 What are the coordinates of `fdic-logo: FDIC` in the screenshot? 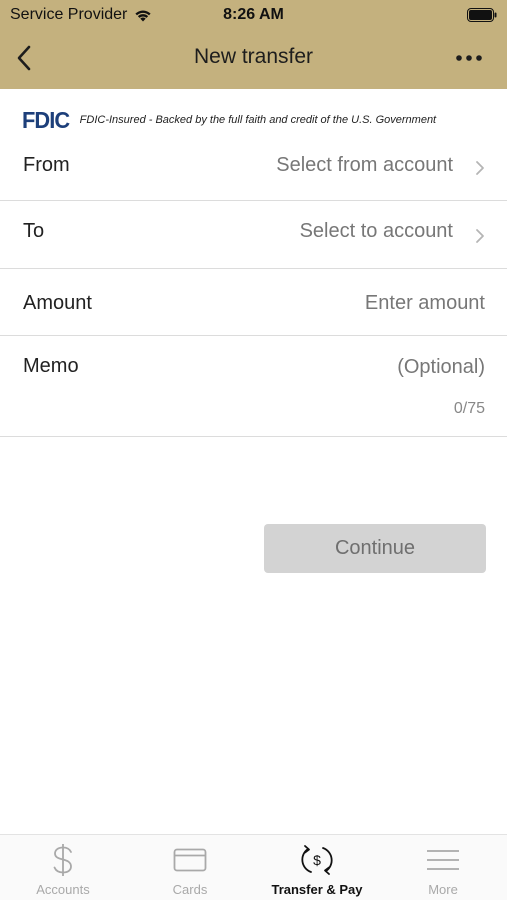 It's located at (46, 119).